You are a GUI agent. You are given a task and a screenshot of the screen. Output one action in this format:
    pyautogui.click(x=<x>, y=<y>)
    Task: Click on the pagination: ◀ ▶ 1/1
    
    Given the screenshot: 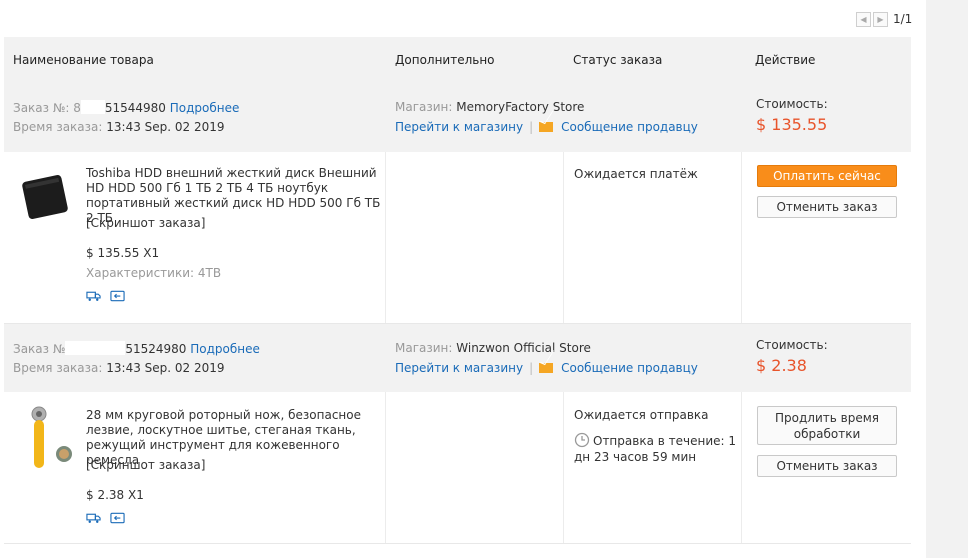 What is the action you would take?
    pyautogui.click(x=884, y=19)
    